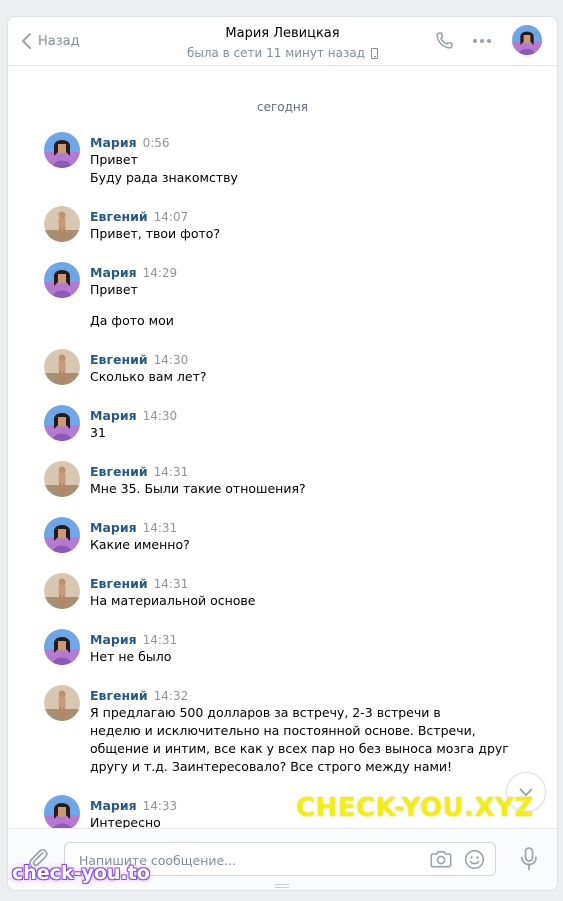  I want to click on watermark: CHECK-YOU.XYZ, so click(415, 808).